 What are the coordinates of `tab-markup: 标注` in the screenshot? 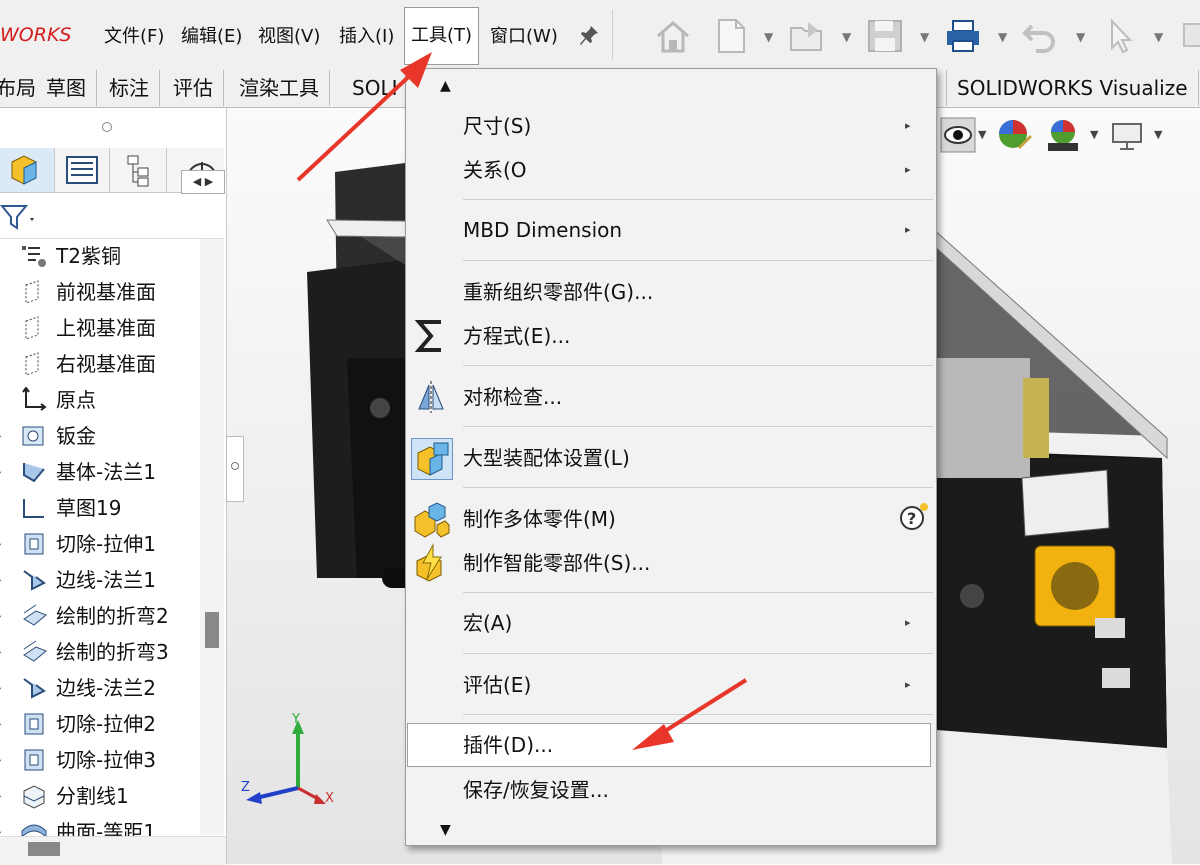 It's located at (129, 88).